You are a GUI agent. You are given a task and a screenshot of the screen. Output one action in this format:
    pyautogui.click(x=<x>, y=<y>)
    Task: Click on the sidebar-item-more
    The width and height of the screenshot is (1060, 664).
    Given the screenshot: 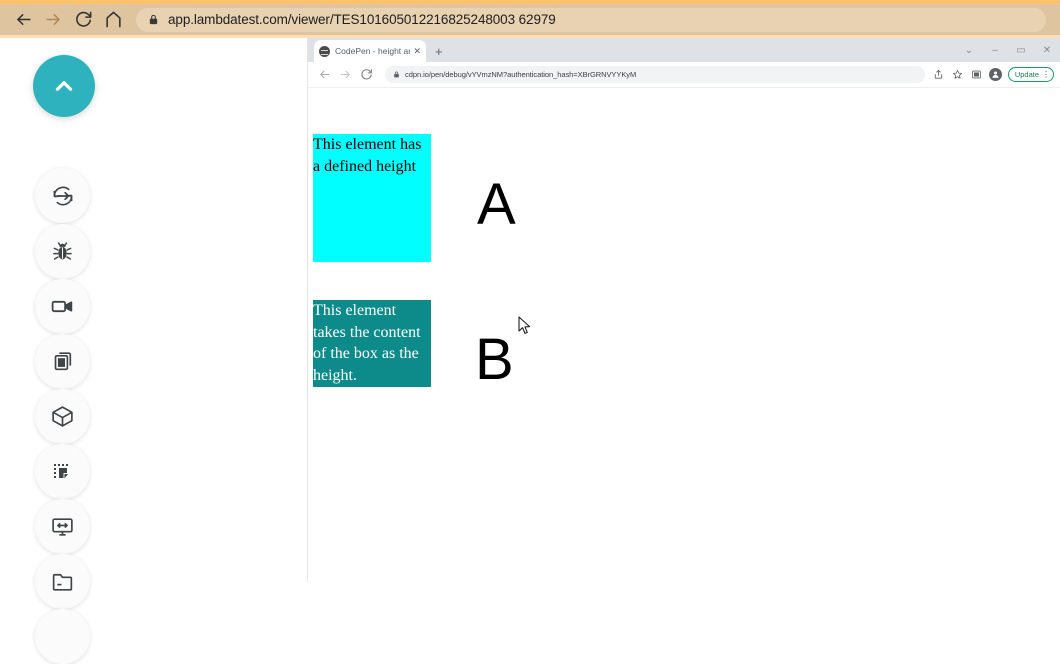 What is the action you would take?
    pyautogui.click(x=62, y=636)
    